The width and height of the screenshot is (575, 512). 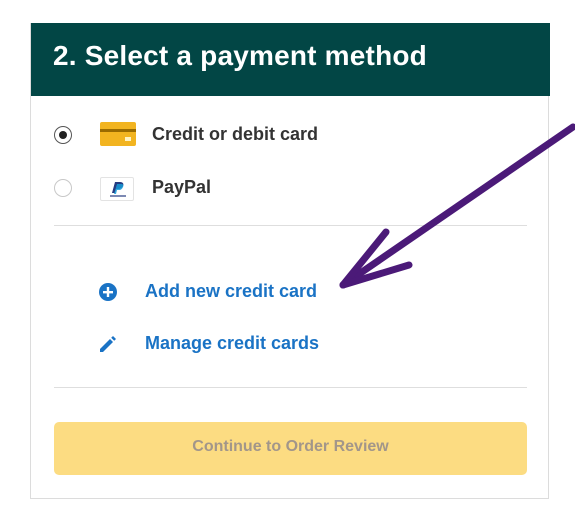 I want to click on manage-credit-cards-label: Manage credit cards, so click(x=232, y=343).